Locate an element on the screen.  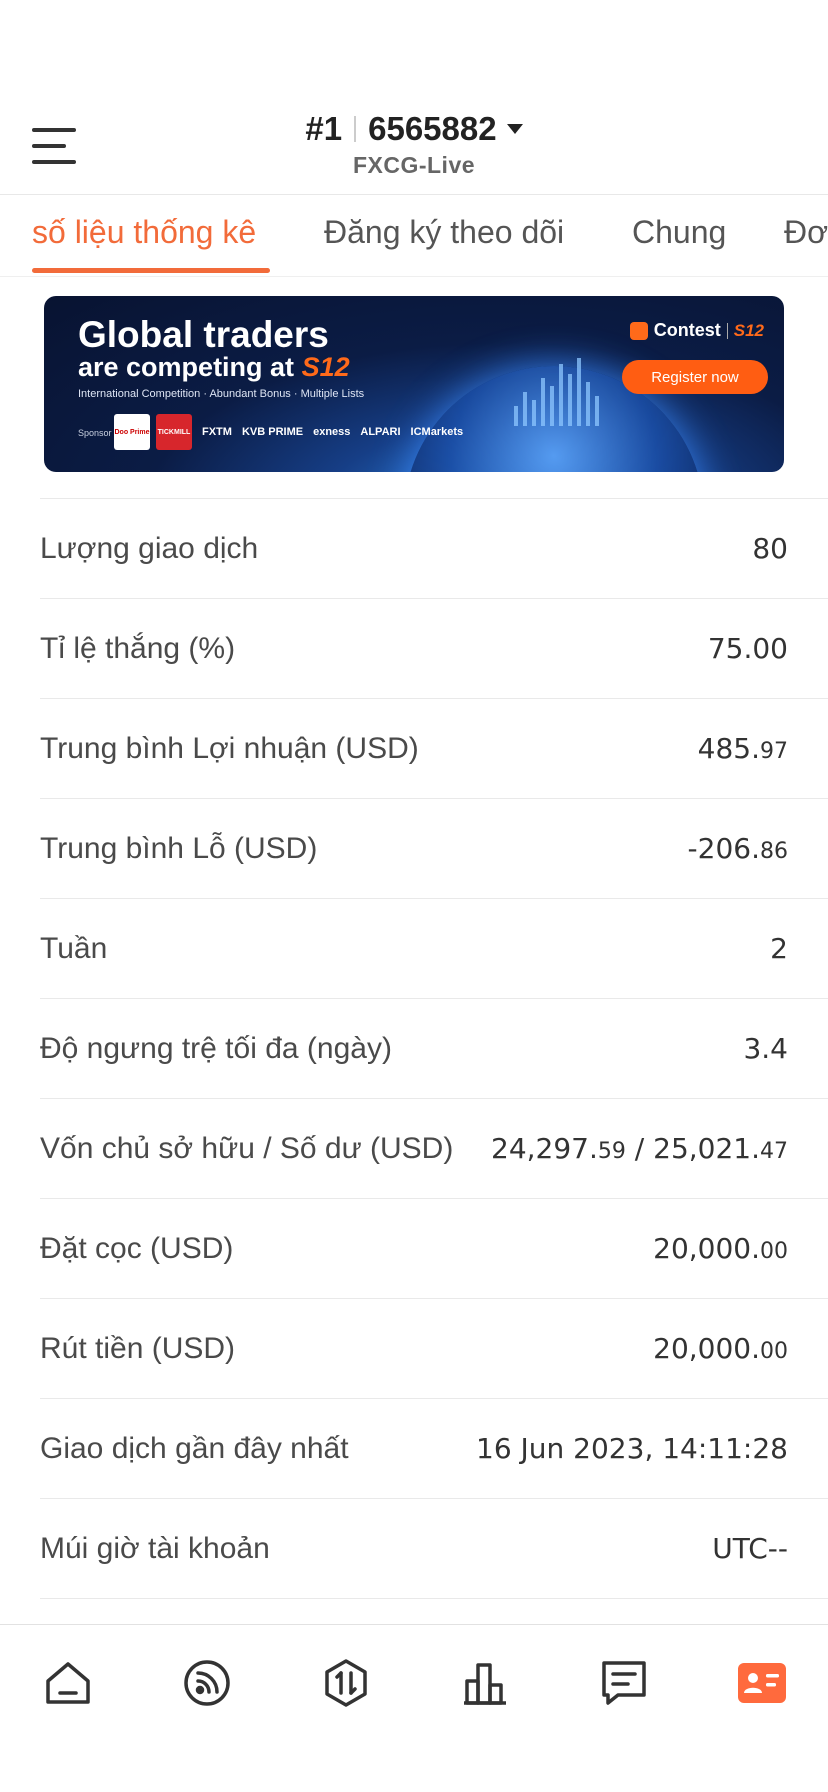
stat-label: Vốn chủ sở hữu / Số dư (USD) is located at coordinates (247, 1148).